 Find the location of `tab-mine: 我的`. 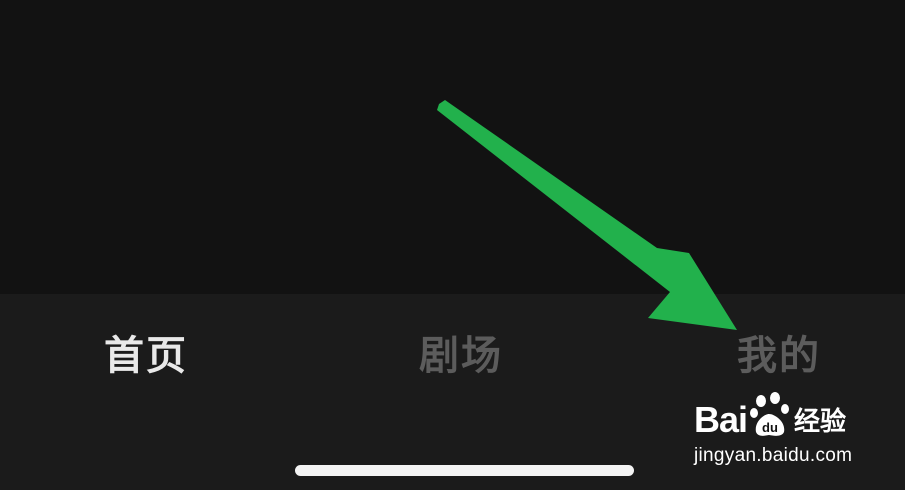

tab-mine: 我的 is located at coordinates (779, 356).